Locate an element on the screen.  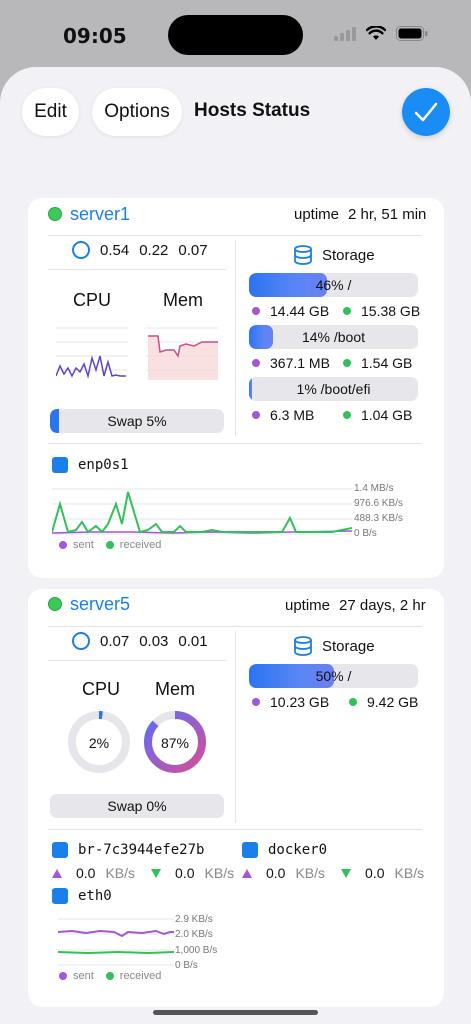
free-value: 1.54 GB is located at coordinates (387, 363).